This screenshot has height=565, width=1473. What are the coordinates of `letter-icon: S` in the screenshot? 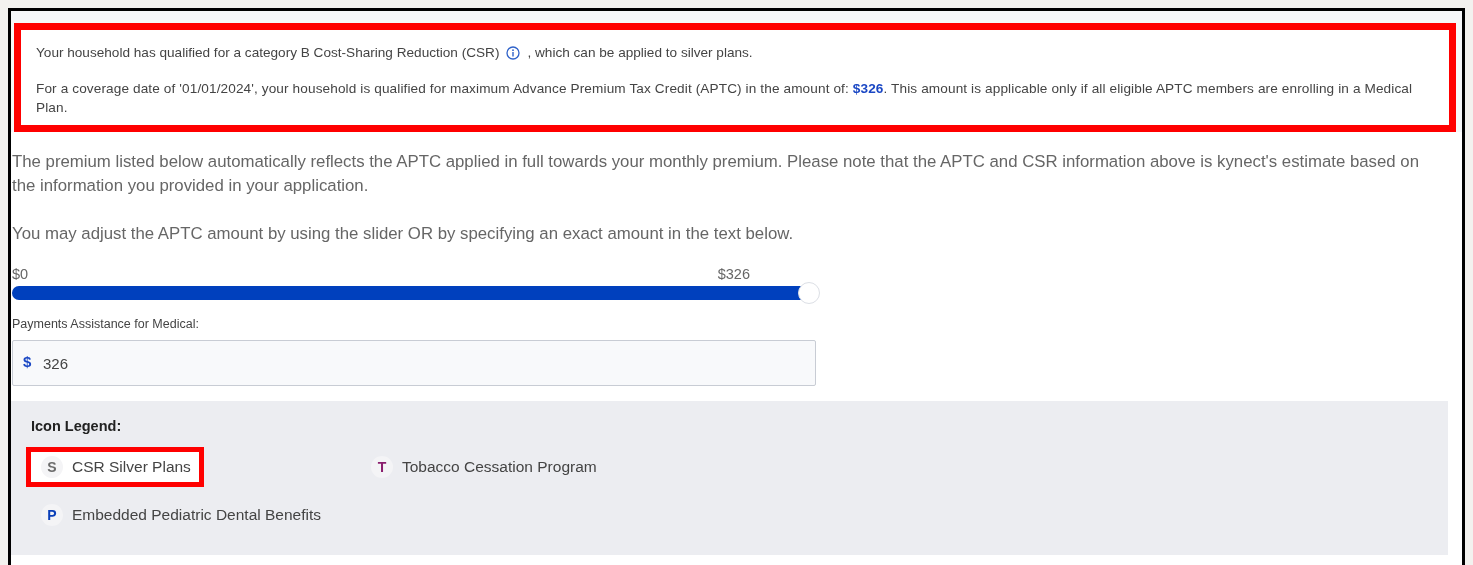 It's located at (52, 467).